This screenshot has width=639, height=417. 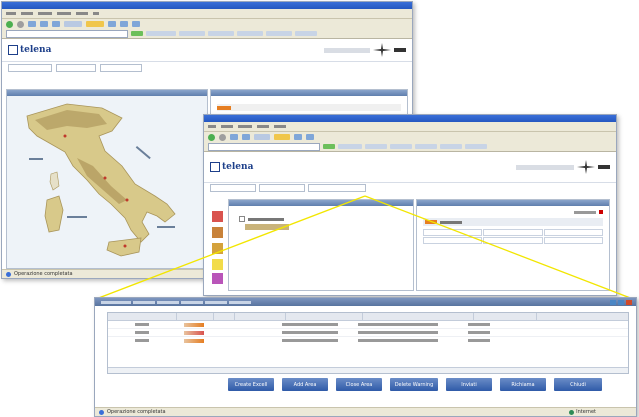 I want to click on astra-caption, so click(x=545, y=167).